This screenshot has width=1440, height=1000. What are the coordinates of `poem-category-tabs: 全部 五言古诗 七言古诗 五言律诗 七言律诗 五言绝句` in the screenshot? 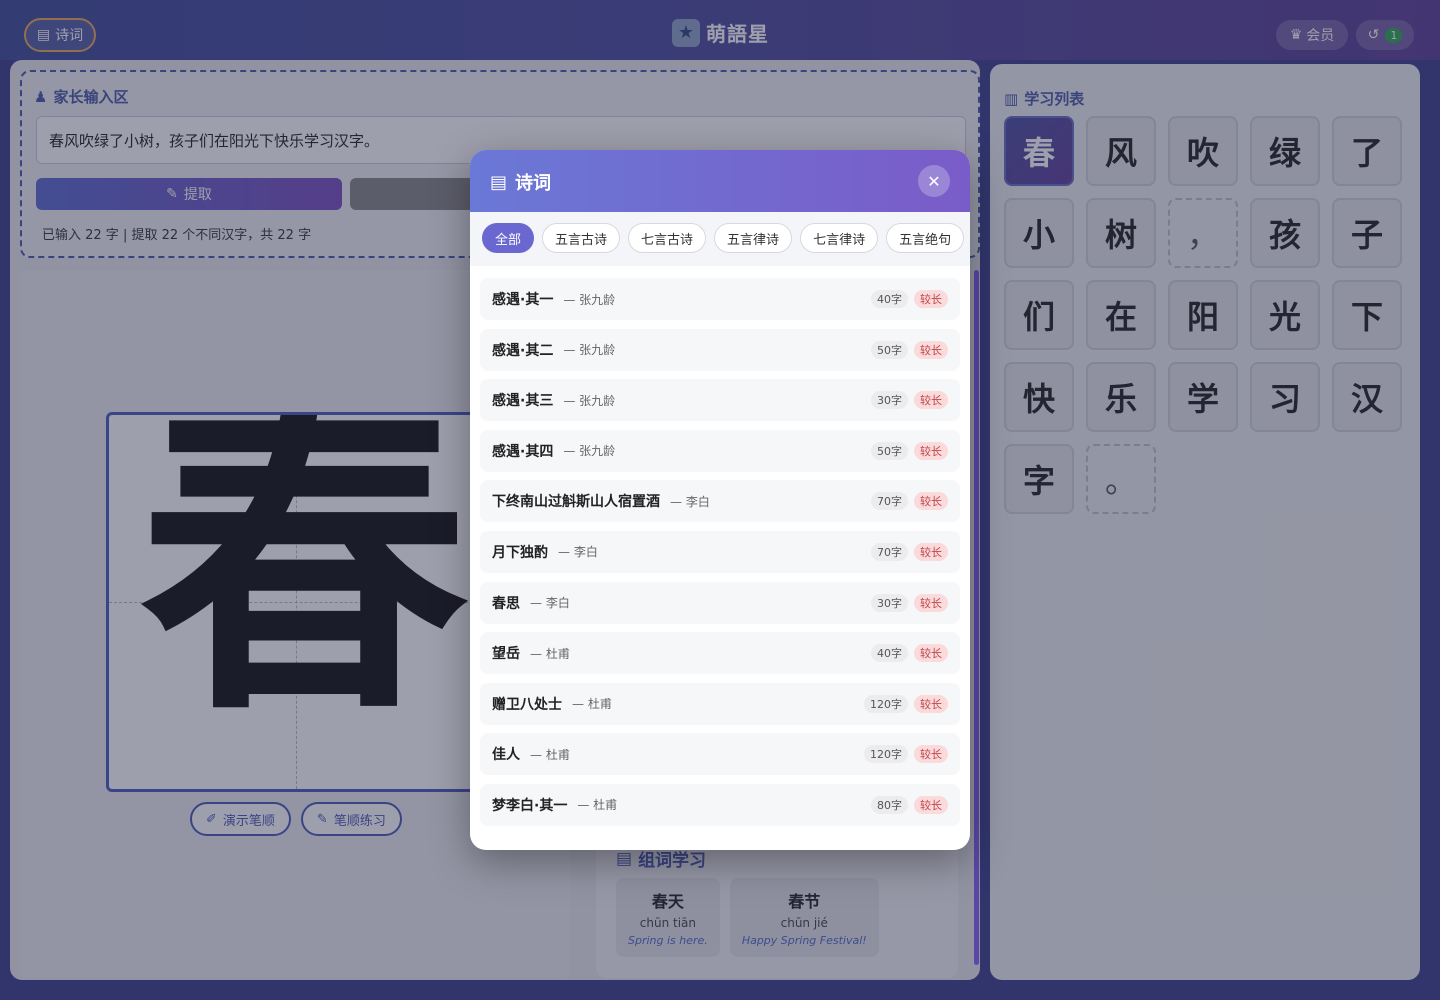 It's located at (720, 239).